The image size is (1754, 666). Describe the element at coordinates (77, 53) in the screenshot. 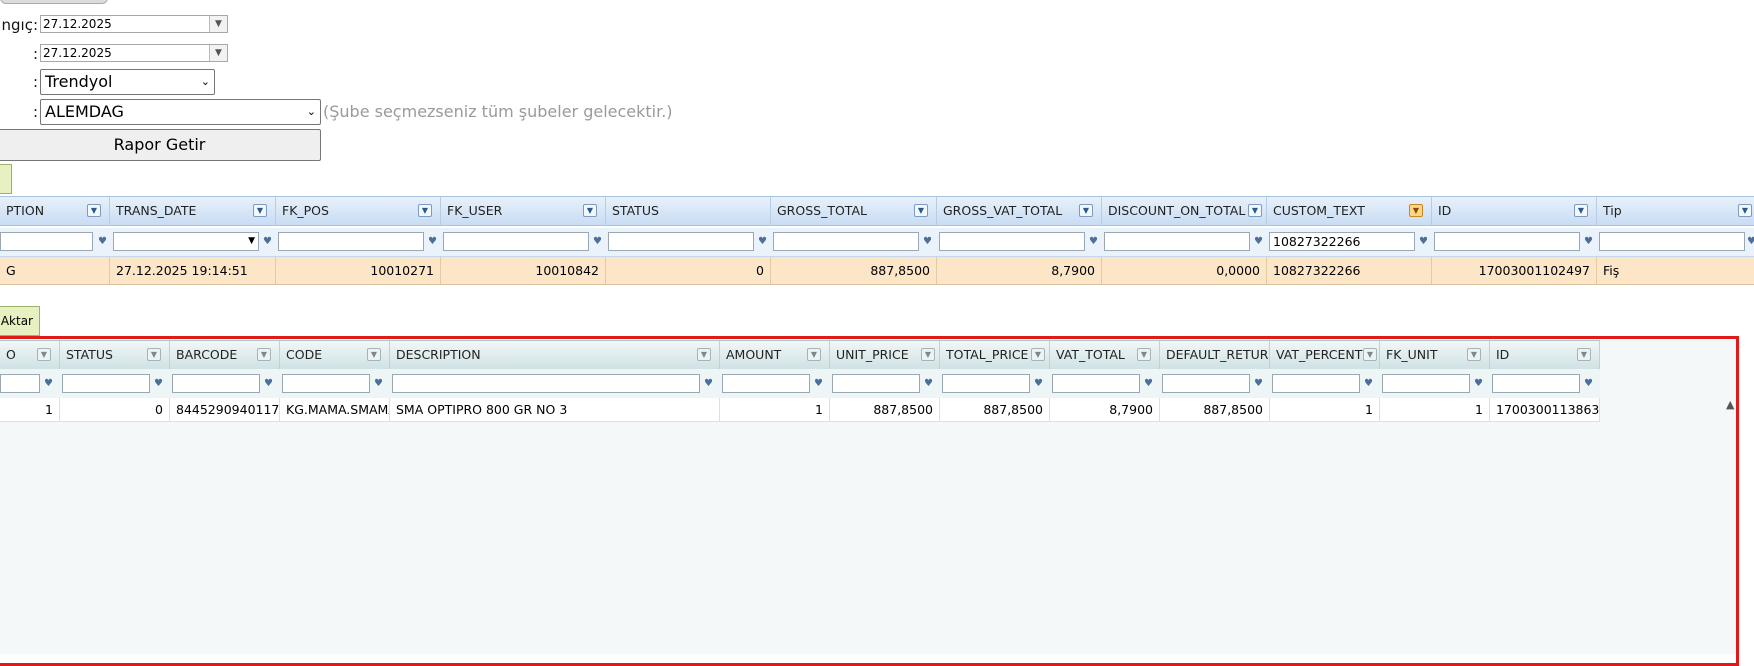

I see `end-date-value: 27.12.2025` at that location.